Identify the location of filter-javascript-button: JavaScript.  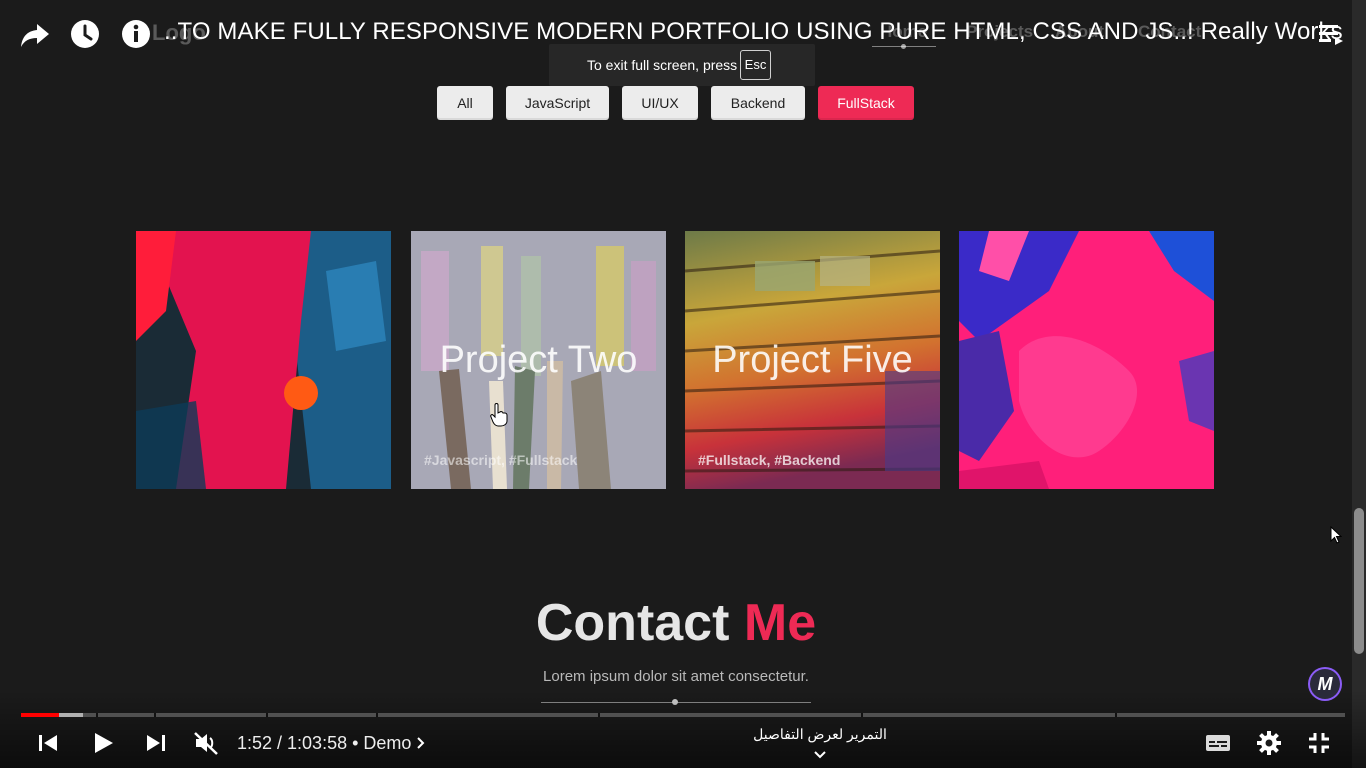
(557, 103).